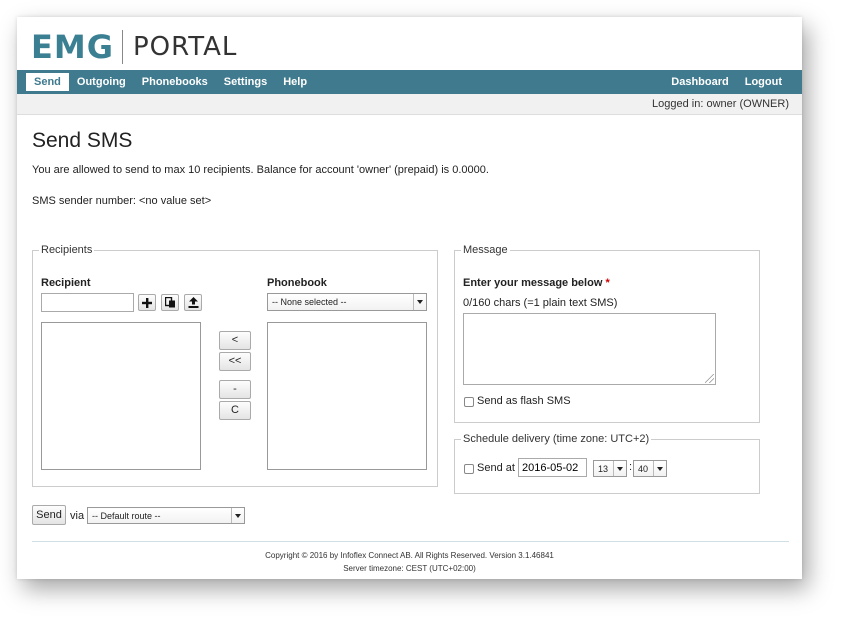 The height and width of the screenshot is (627, 850). What do you see at coordinates (126, 516) in the screenshot?
I see `route-select-value: -- Default route --` at bounding box center [126, 516].